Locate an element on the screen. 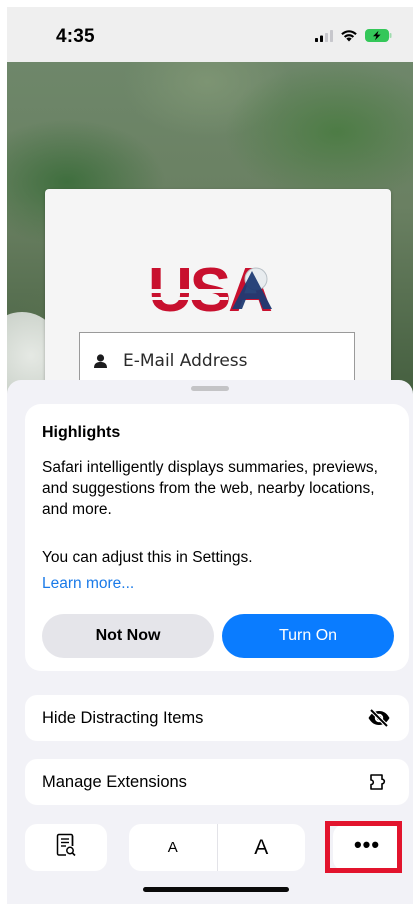 This screenshot has height=911, width=420. person-icon is located at coordinates (100, 361).